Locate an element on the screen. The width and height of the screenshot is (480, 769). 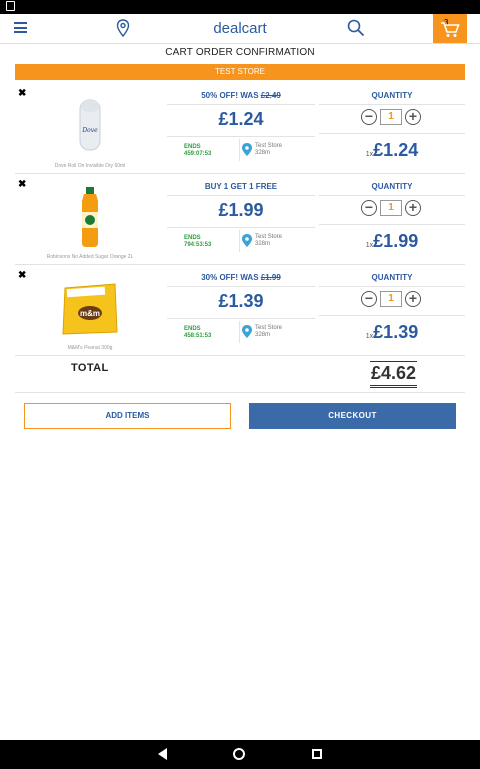
app-logo: dealcart is located at coordinates (240, 28).